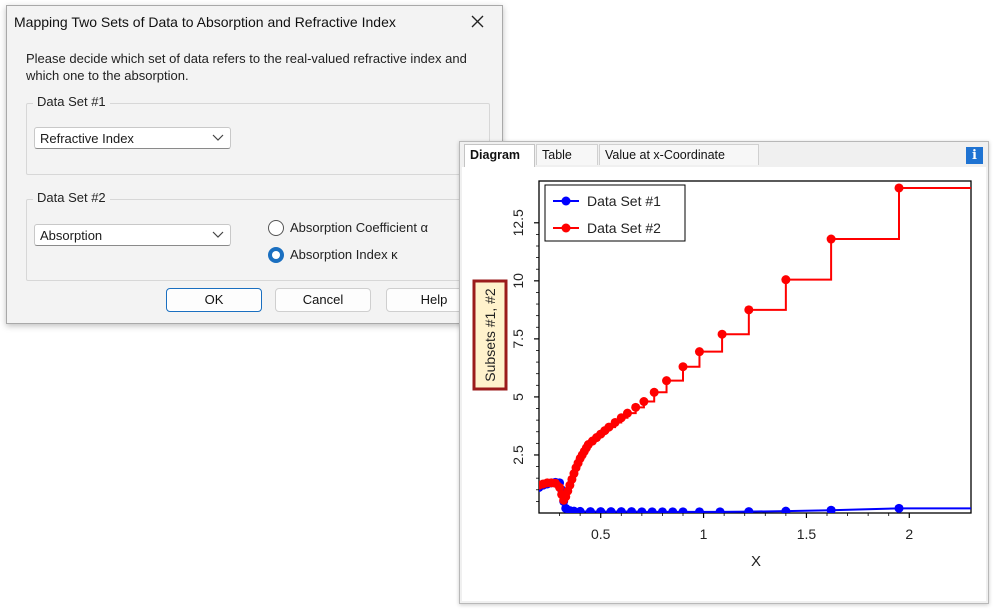  I want to click on close-button, so click(478, 21).